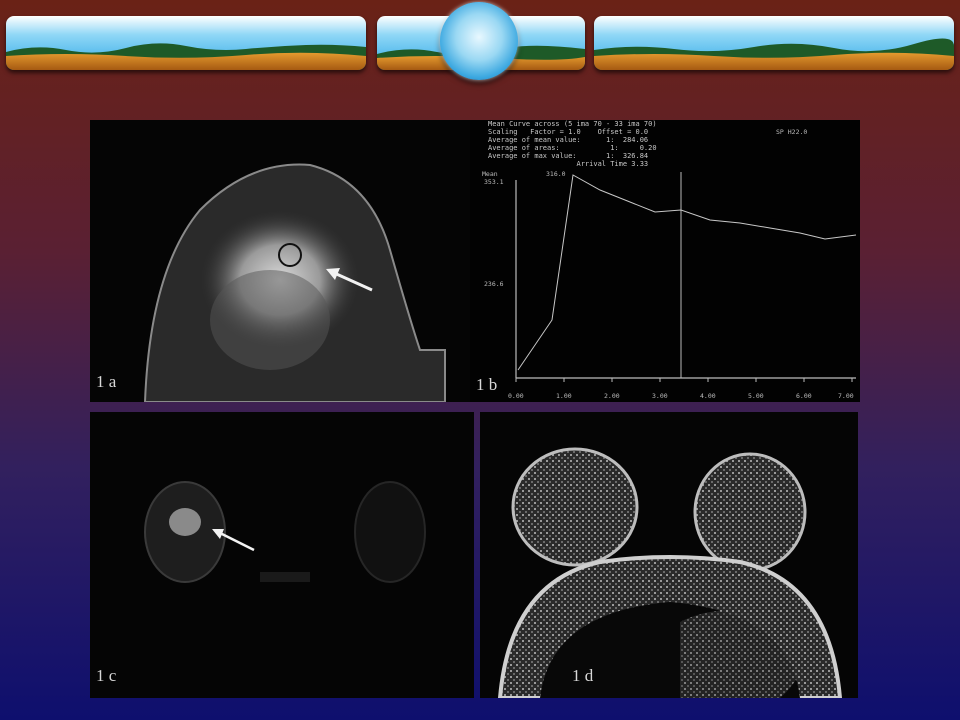  I want to click on panel-label-1c: 1 c, so click(106, 675).